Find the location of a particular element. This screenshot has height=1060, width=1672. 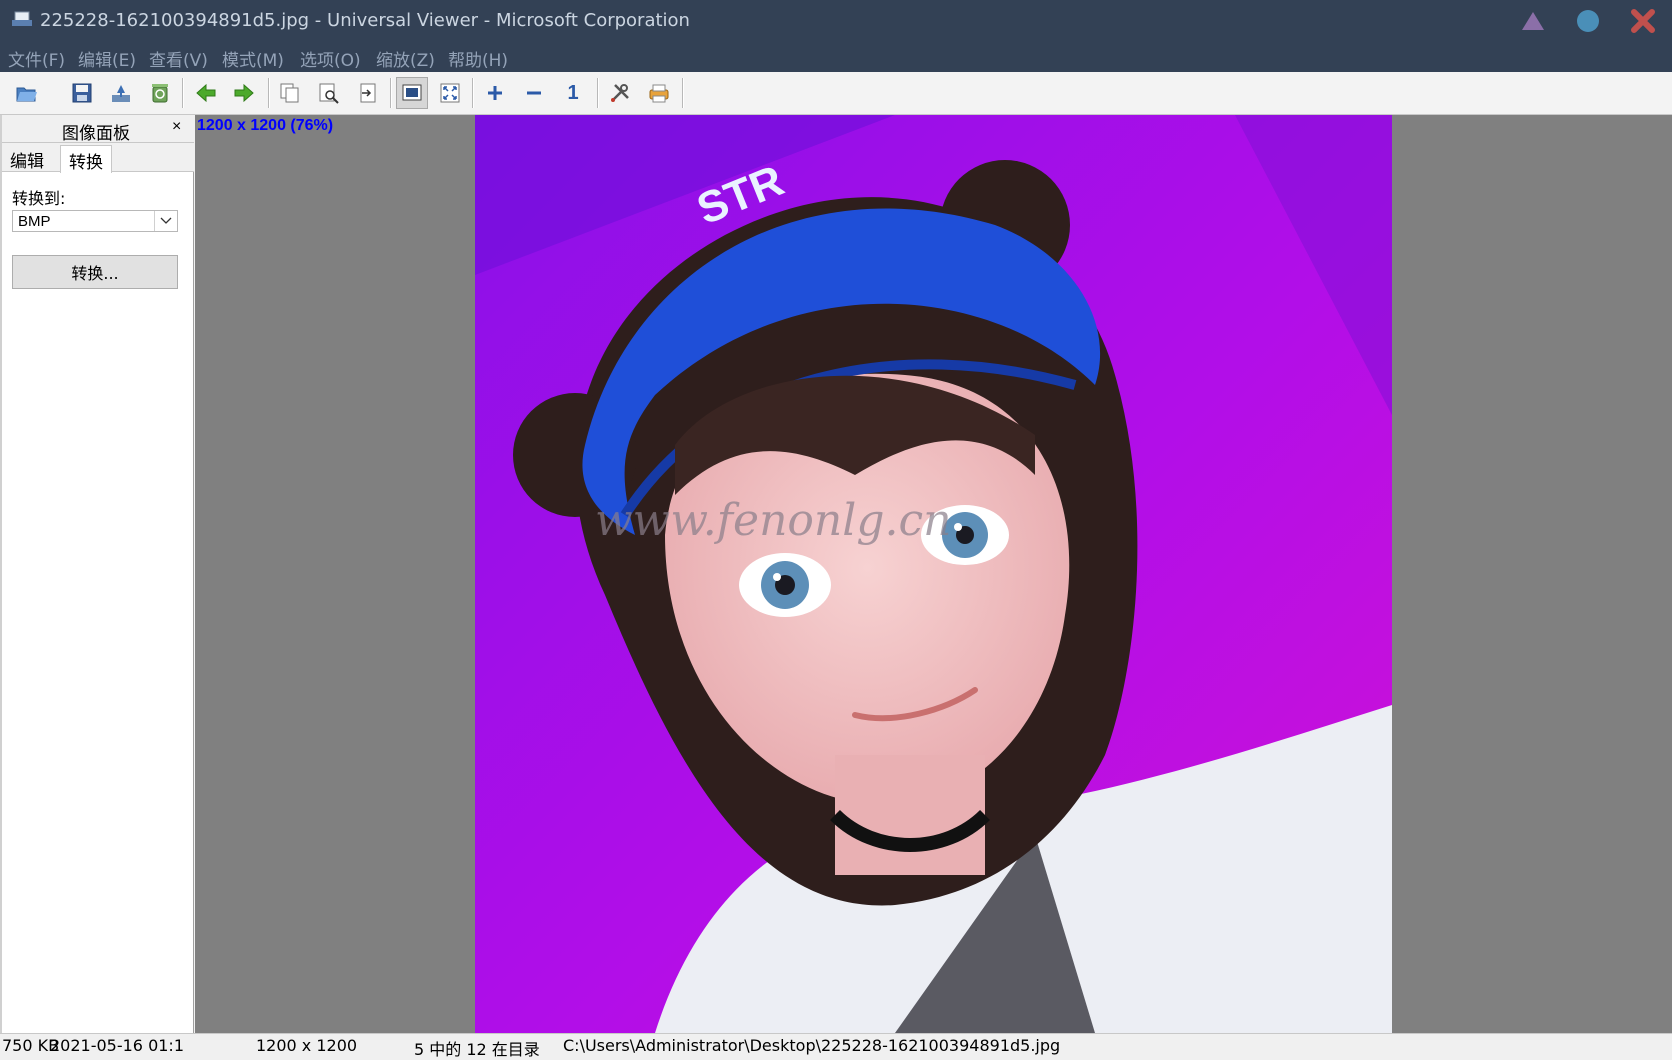

next-arrow-icon is located at coordinates (244, 93).